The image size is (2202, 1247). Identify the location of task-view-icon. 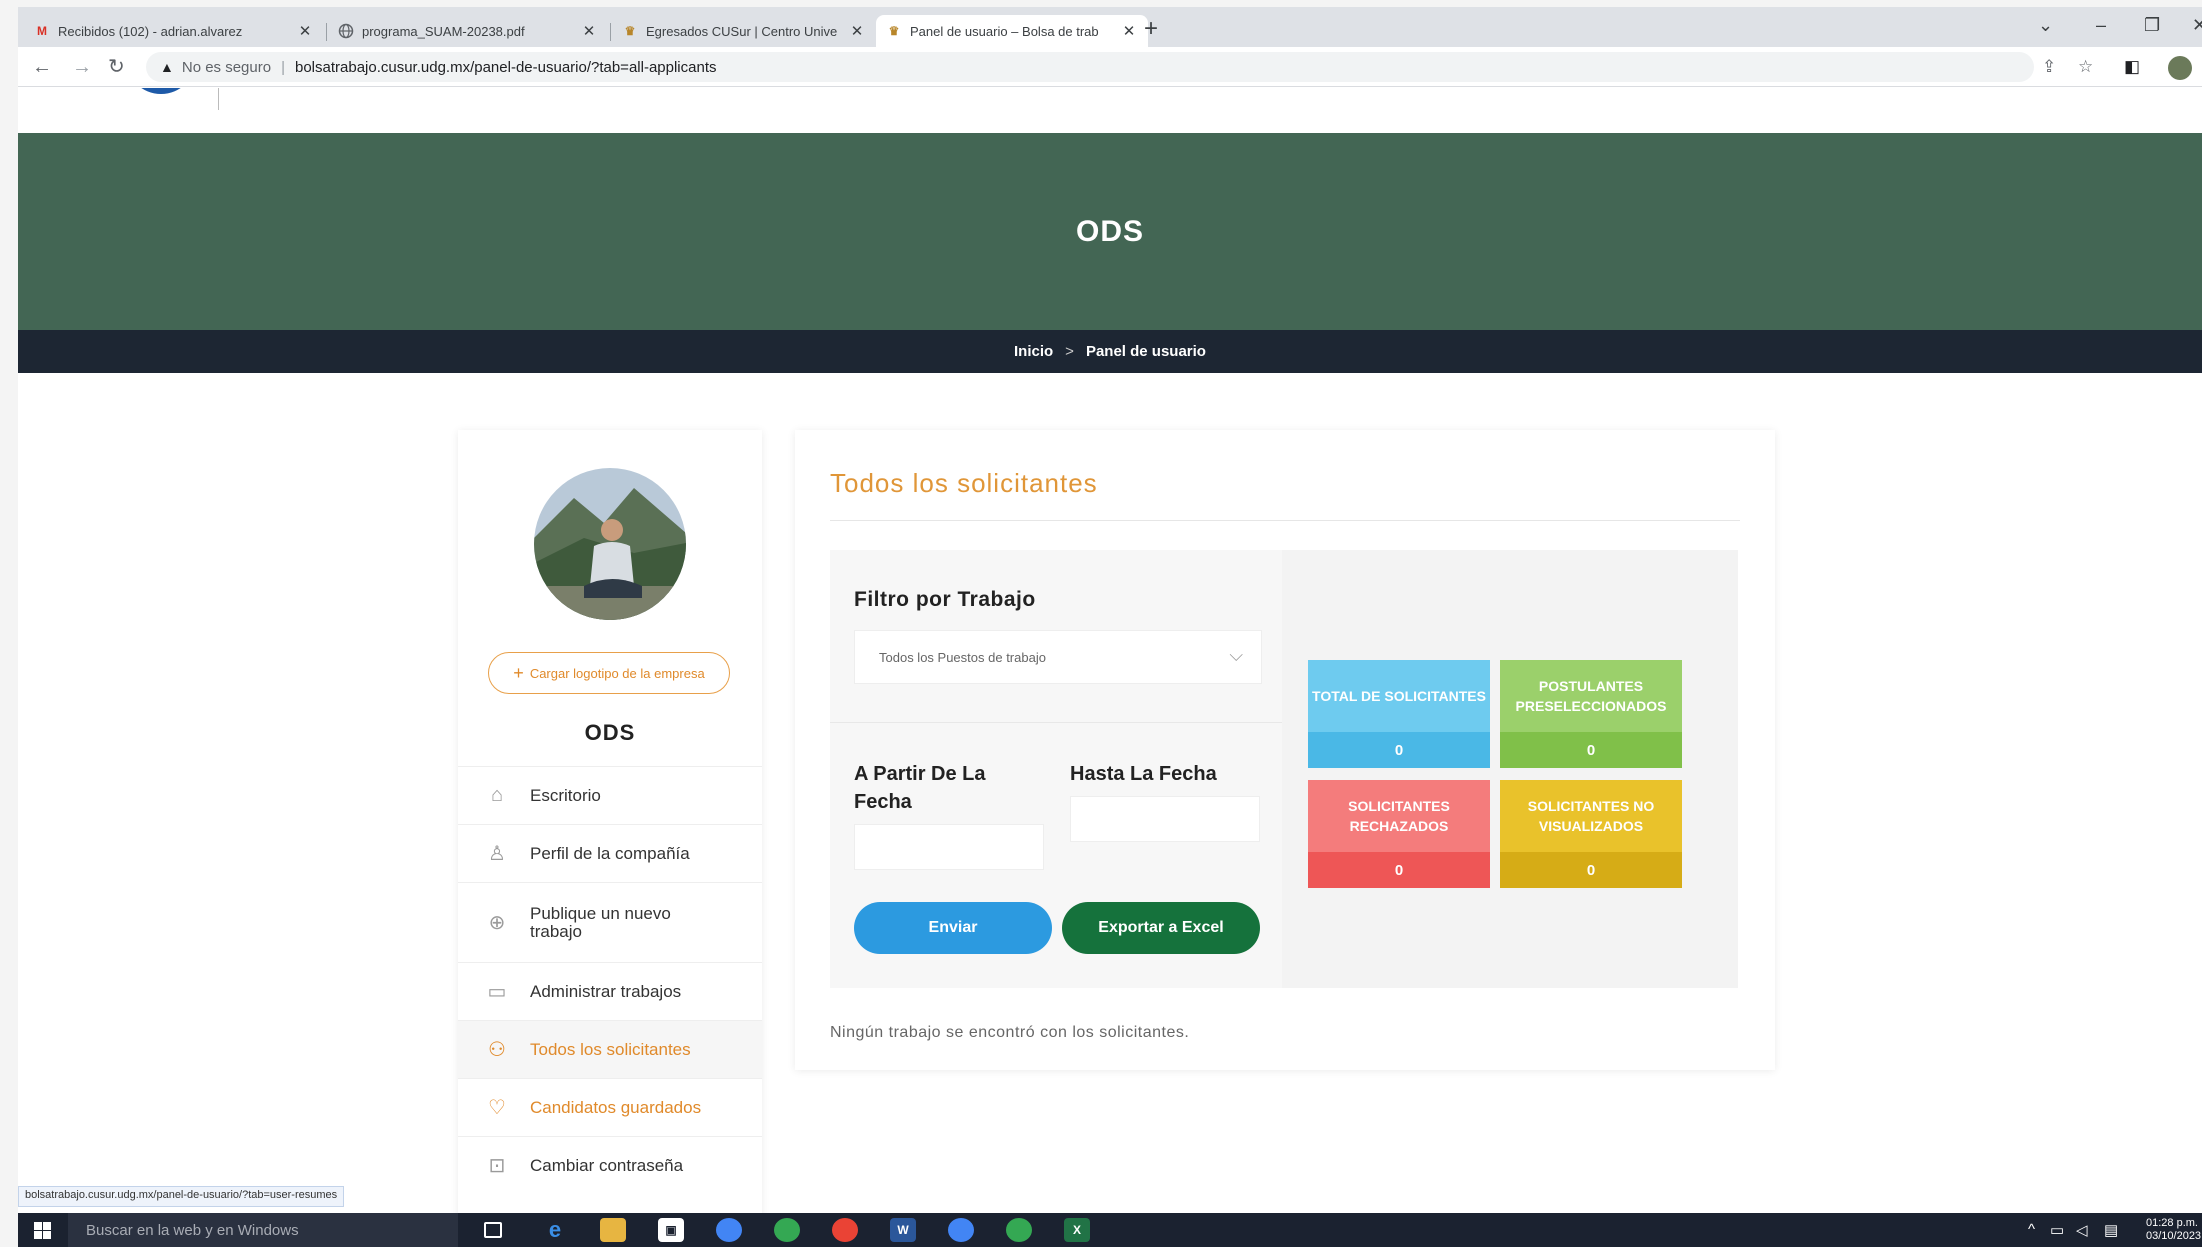
(493, 1230).